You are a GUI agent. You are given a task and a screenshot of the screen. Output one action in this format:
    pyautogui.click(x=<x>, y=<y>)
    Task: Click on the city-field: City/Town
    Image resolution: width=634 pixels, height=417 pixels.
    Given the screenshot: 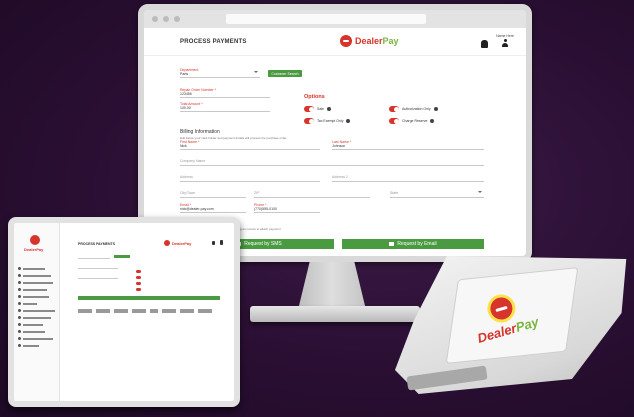 What is the action you would take?
    pyautogui.click(x=213, y=193)
    